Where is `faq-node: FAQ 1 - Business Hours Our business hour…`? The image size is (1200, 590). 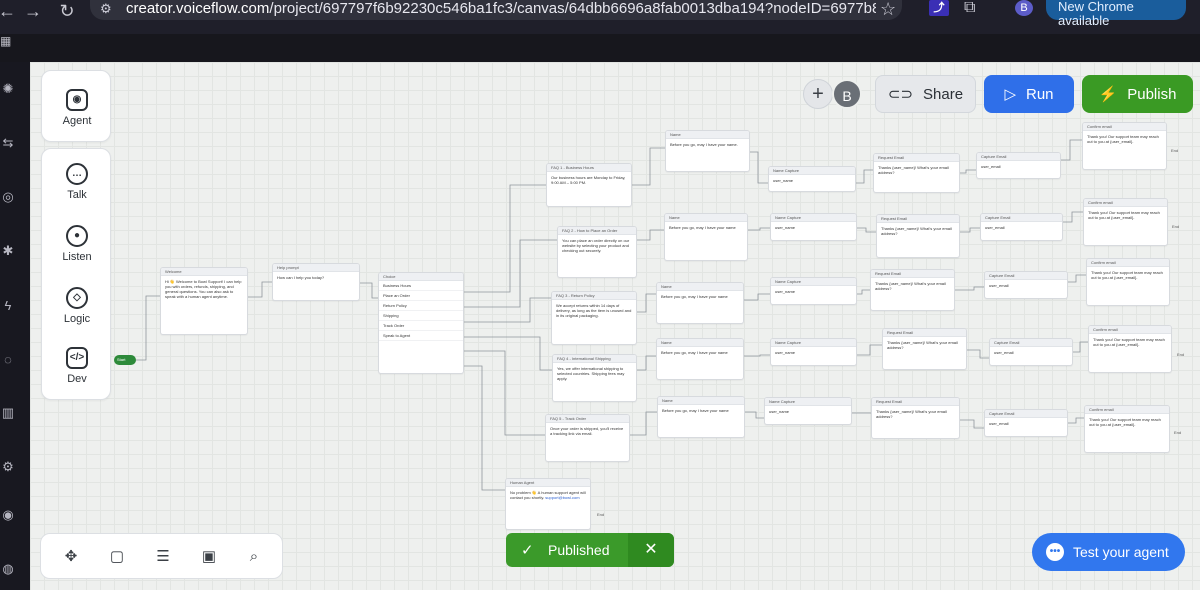 faq-node: FAQ 1 - Business Hours Our business hour… is located at coordinates (589, 185).